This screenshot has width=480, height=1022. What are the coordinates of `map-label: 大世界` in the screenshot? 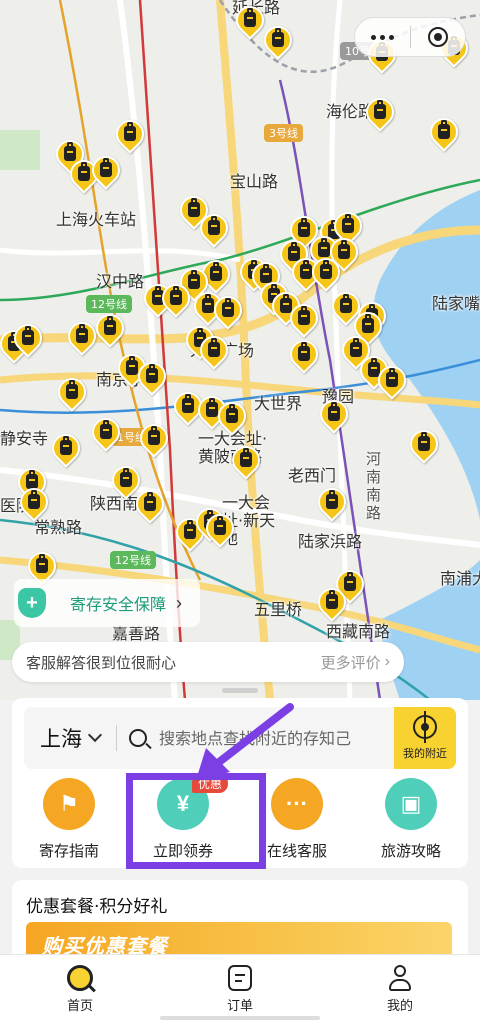 It's located at (278, 403).